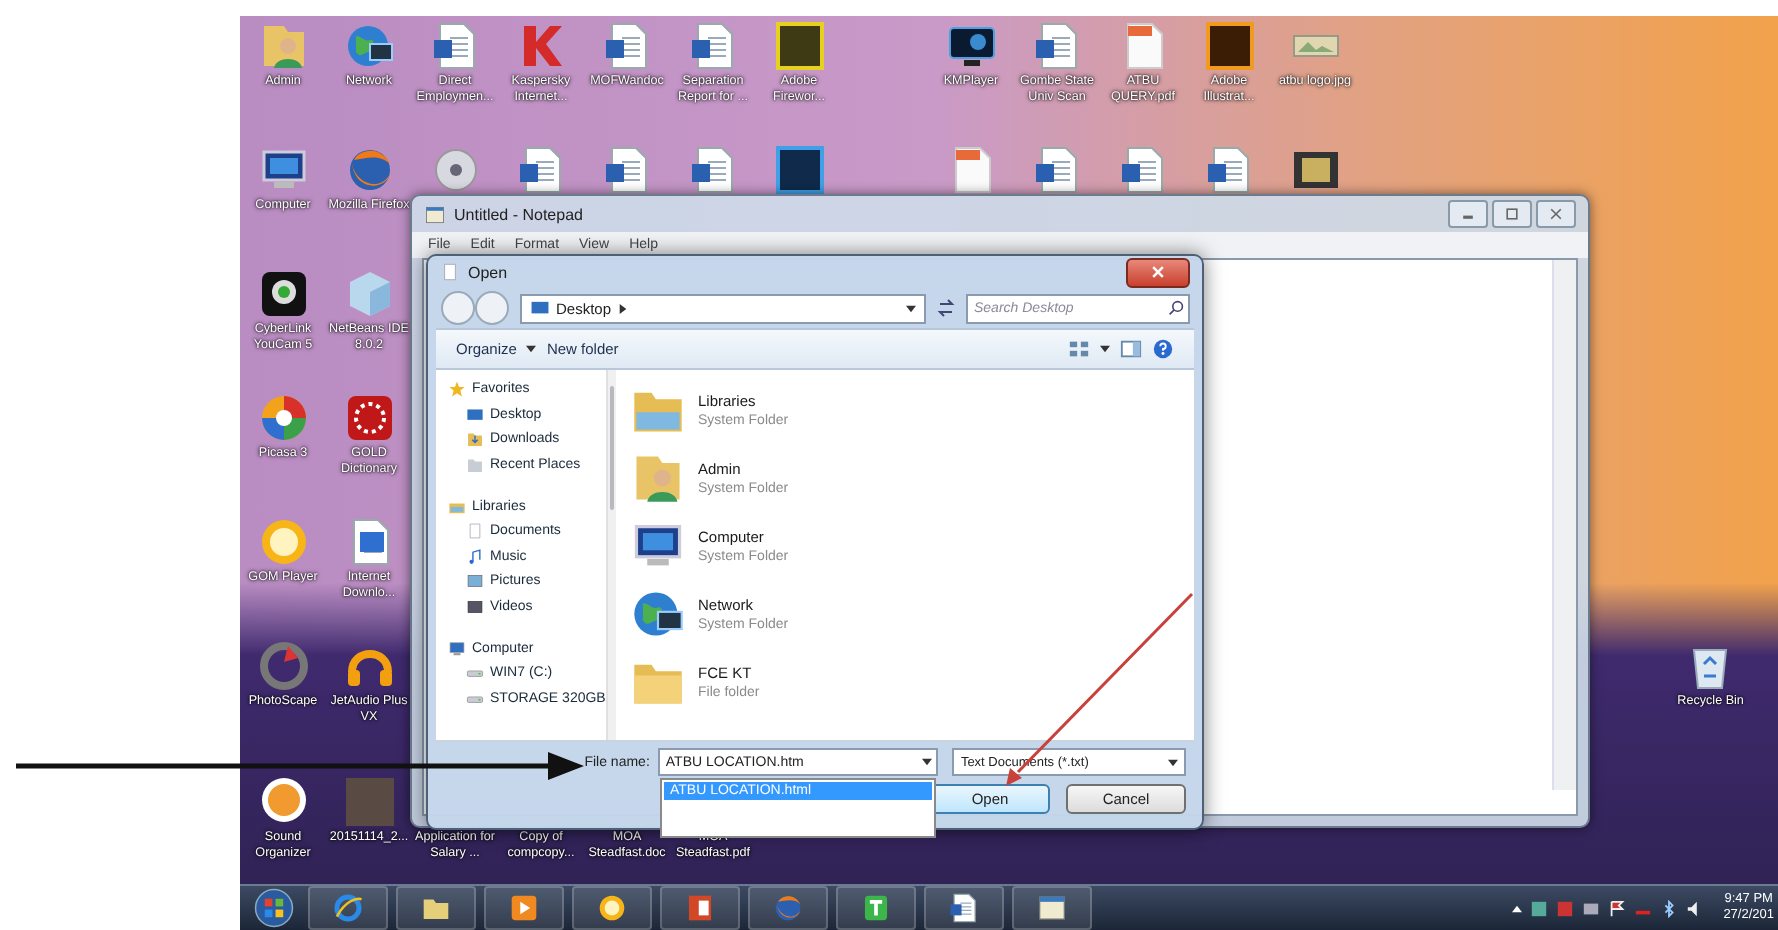  What do you see at coordinates (622, 308) in the screenshot?
I see `chevron-icon` at bounding box center [622, 308].